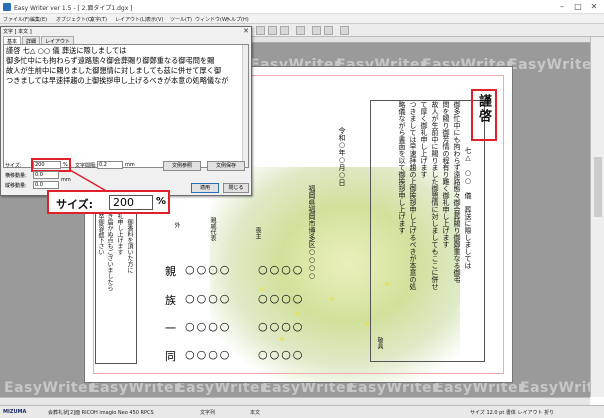  I want to click on size-callout: サイズ: 200 %, so click(108, 202).